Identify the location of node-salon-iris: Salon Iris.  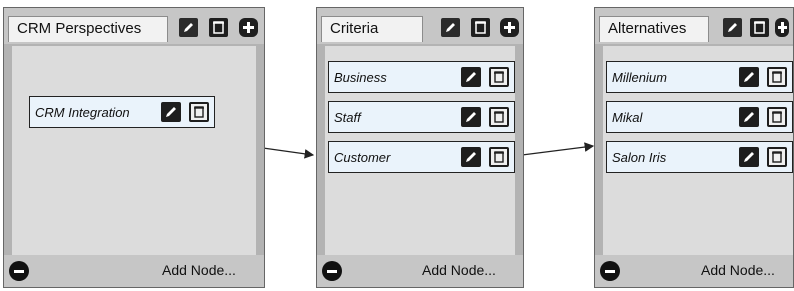
(699, 157).